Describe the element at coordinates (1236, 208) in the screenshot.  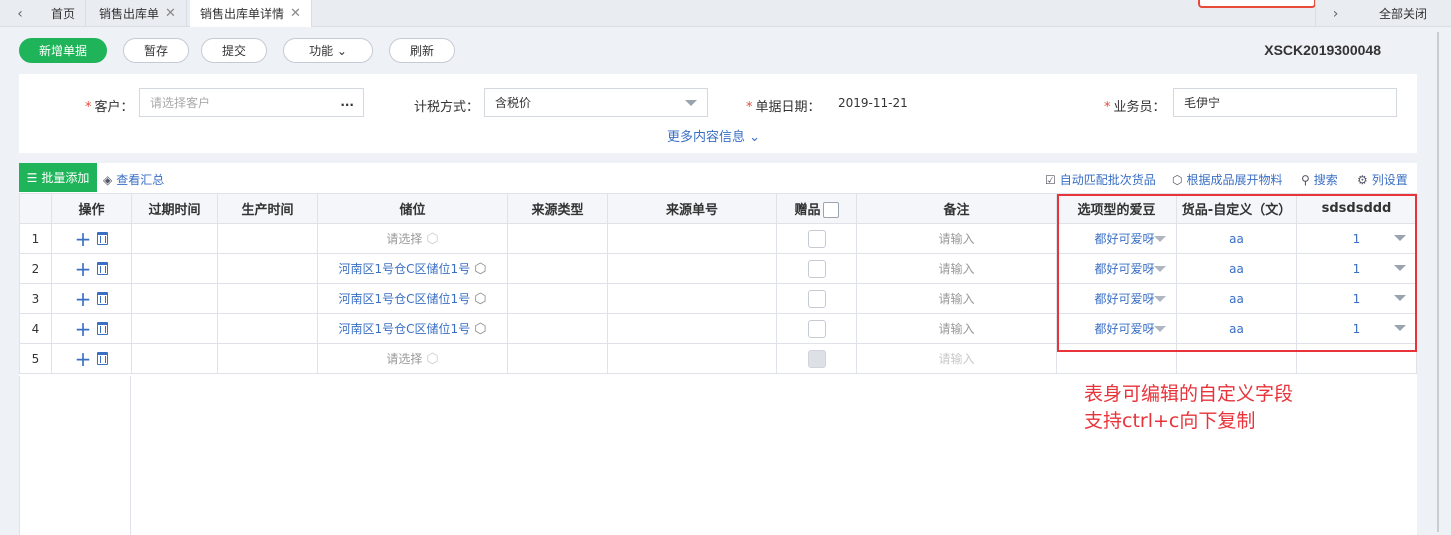
I see `col-header-custom-text: 货品-自定义（文）` at that location.